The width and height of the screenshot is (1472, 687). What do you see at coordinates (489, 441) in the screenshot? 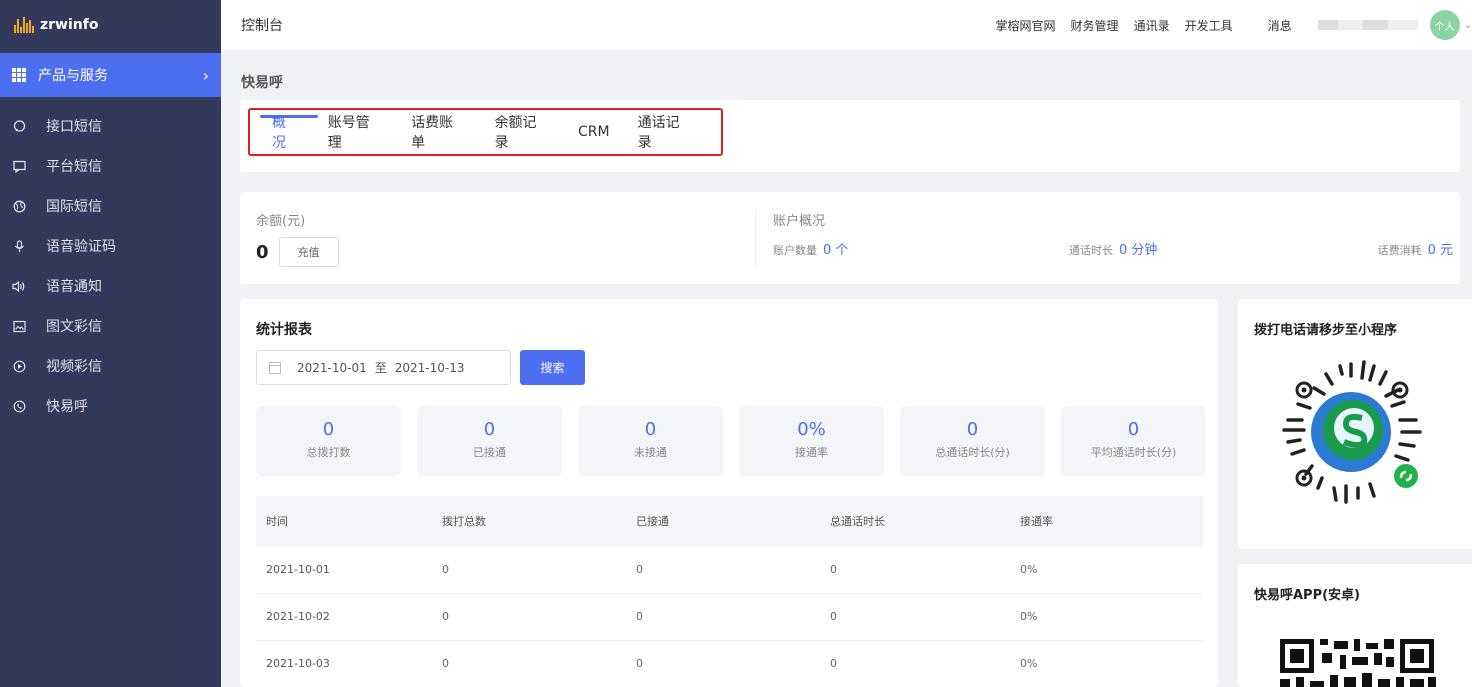
I see `kpi-connected: 0 已接通` at bounding box center [489, 441].